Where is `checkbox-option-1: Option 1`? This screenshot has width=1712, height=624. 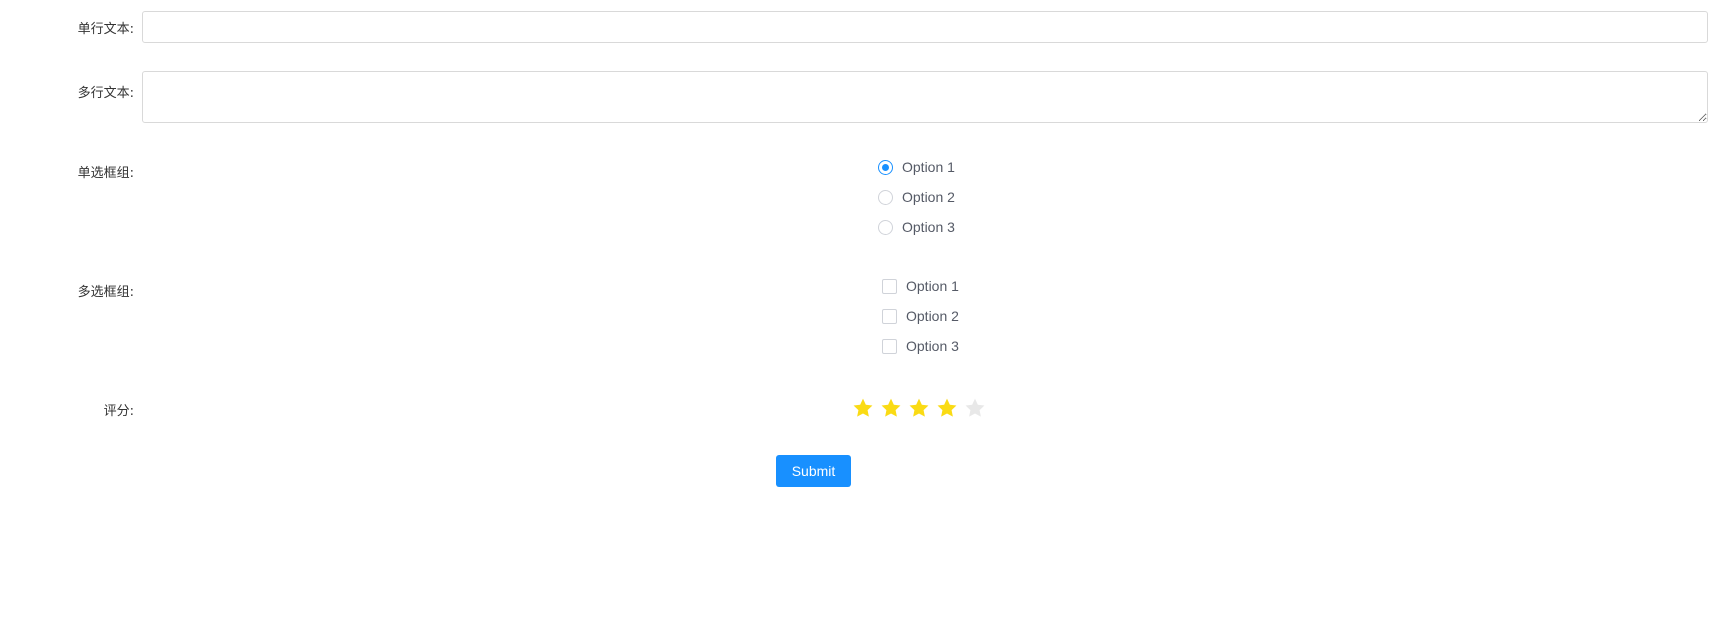 checkbox-option-1: Option 1 is located at coordinates (920, 286).